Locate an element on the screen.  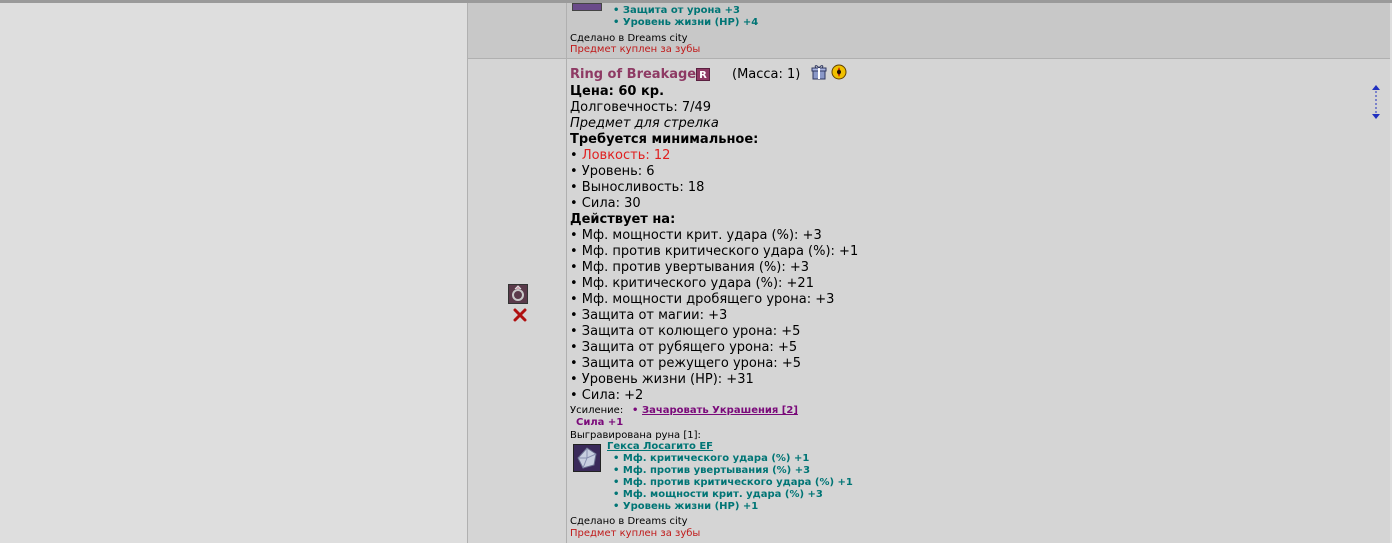
effect-item: • Защита от колющего урона: +5 is located at coordinates (685, 331).